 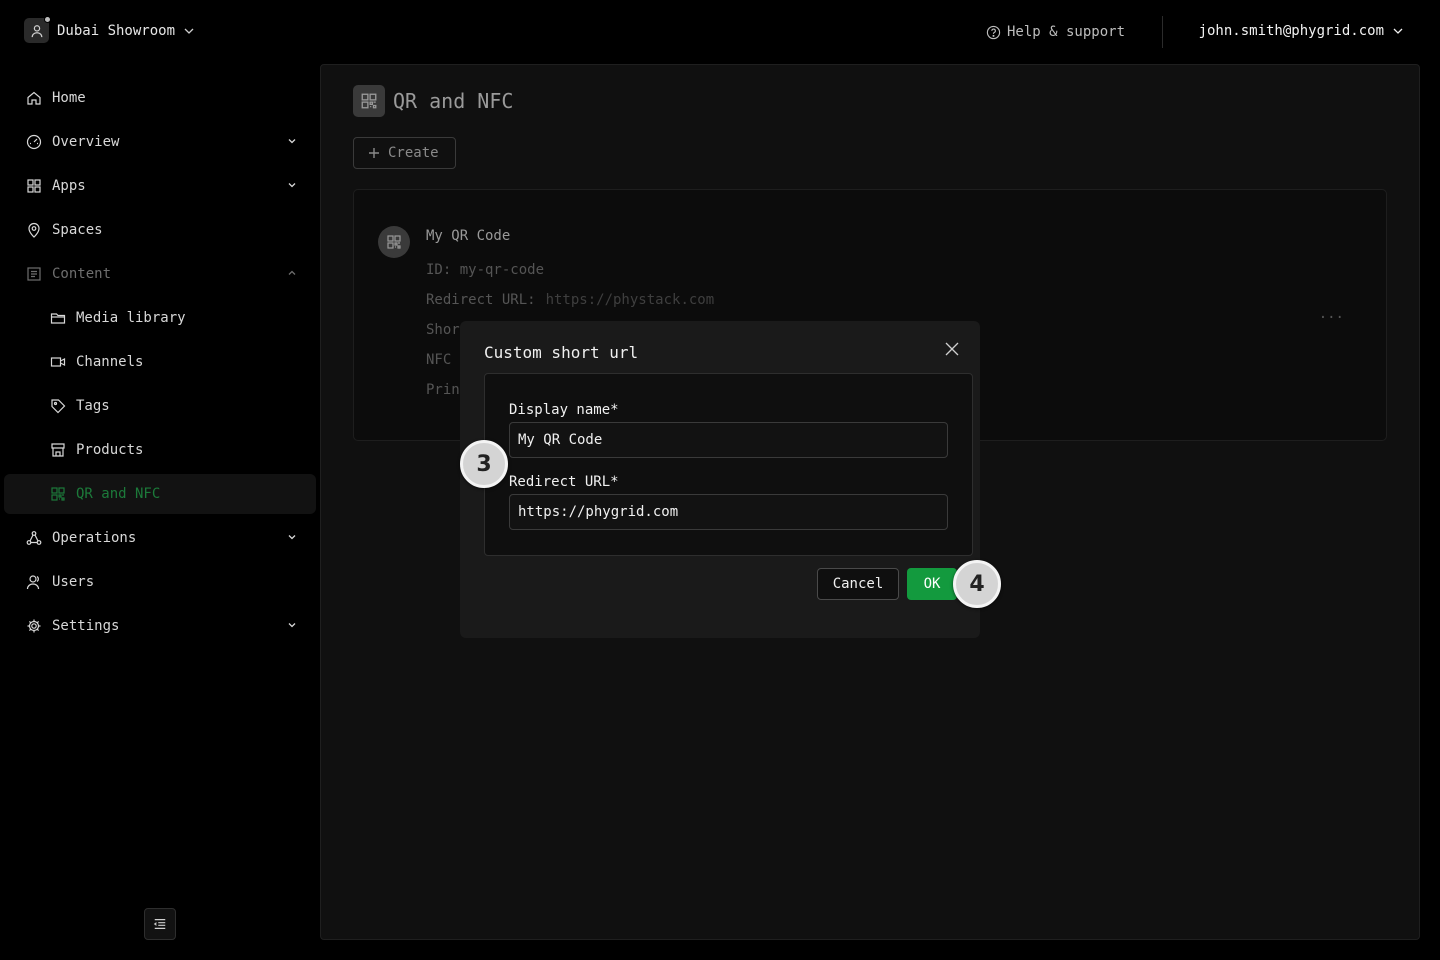 I want to click on redirect-url-row: Redirect URL: https://phystack.com, so click(x=570, y=300).